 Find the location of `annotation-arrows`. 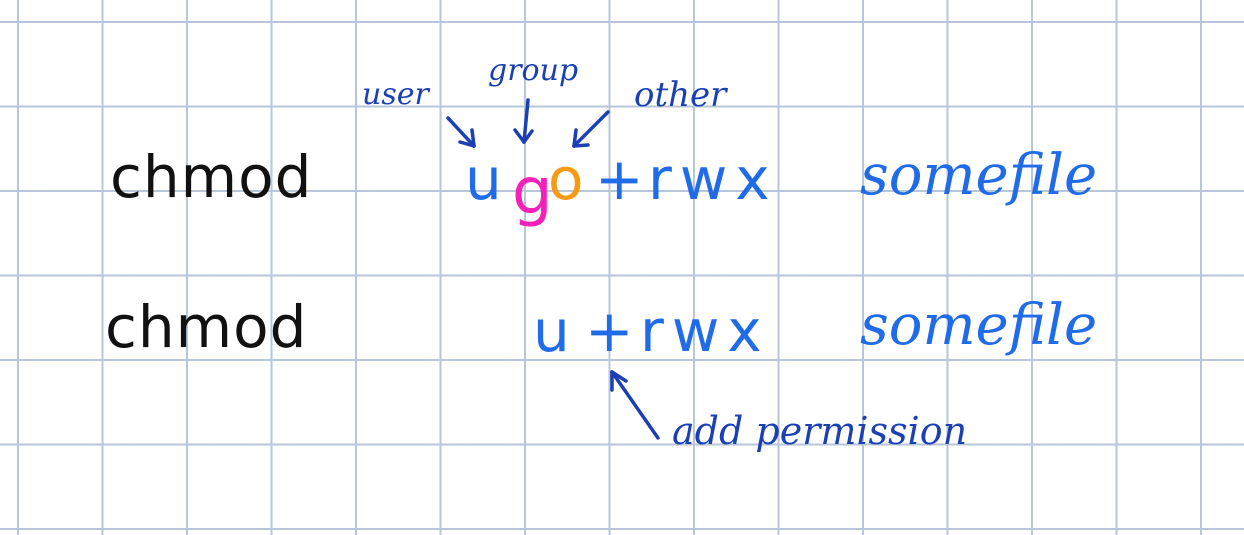

annotation-arrows is located at coordinates (553, 269).